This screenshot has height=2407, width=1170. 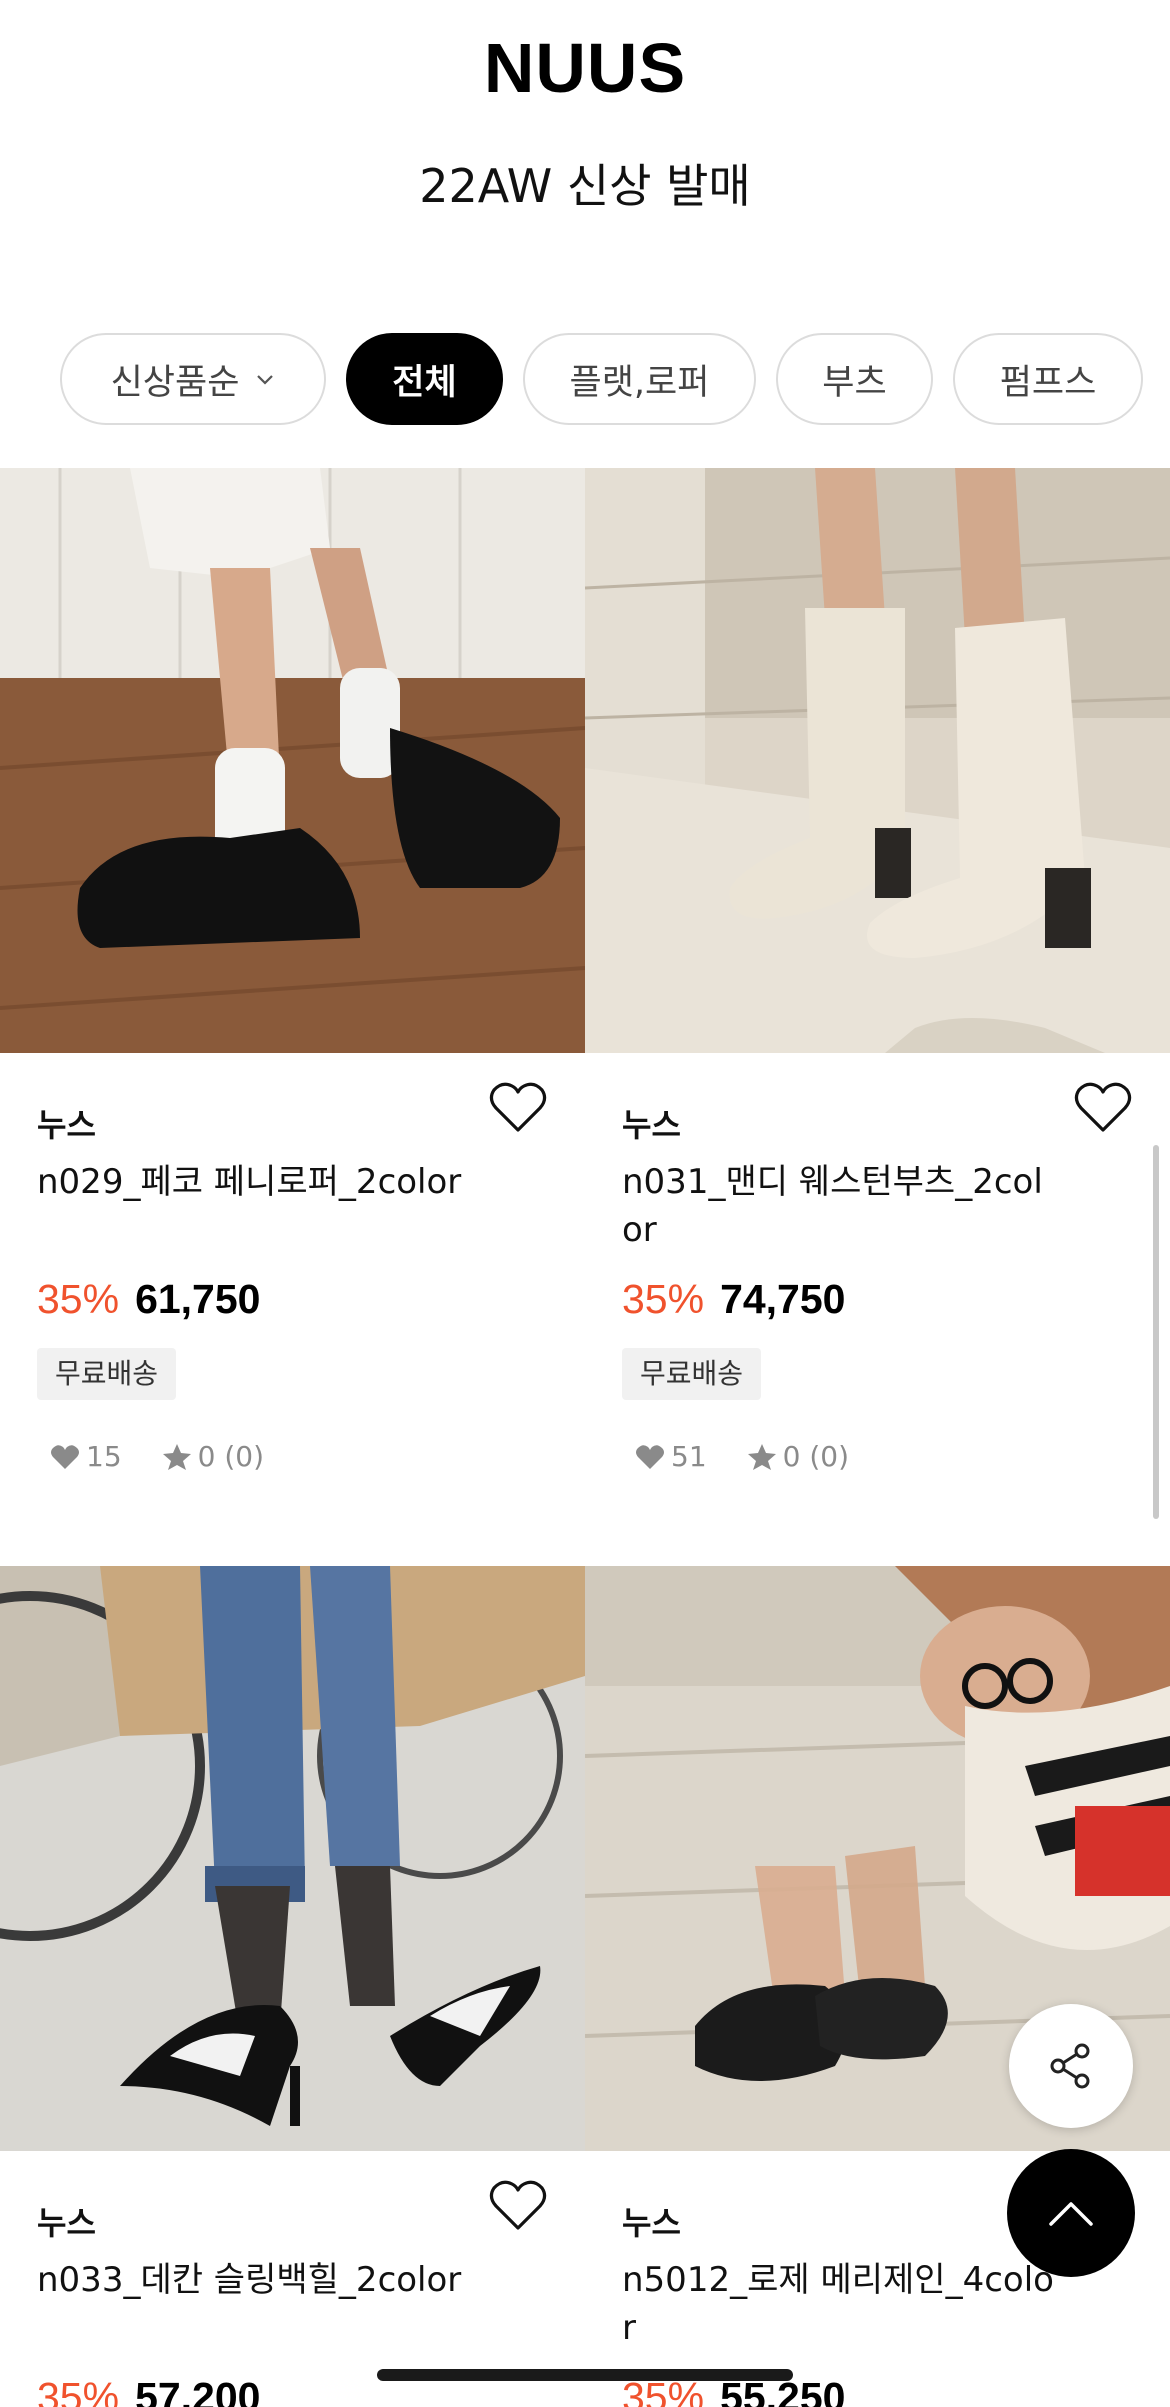 What do you see at coordinates (639, 379) in the screenshot?
I see `category-chip-flat-loafer: 플랫,로퍼` at bounding box center [639, 379].